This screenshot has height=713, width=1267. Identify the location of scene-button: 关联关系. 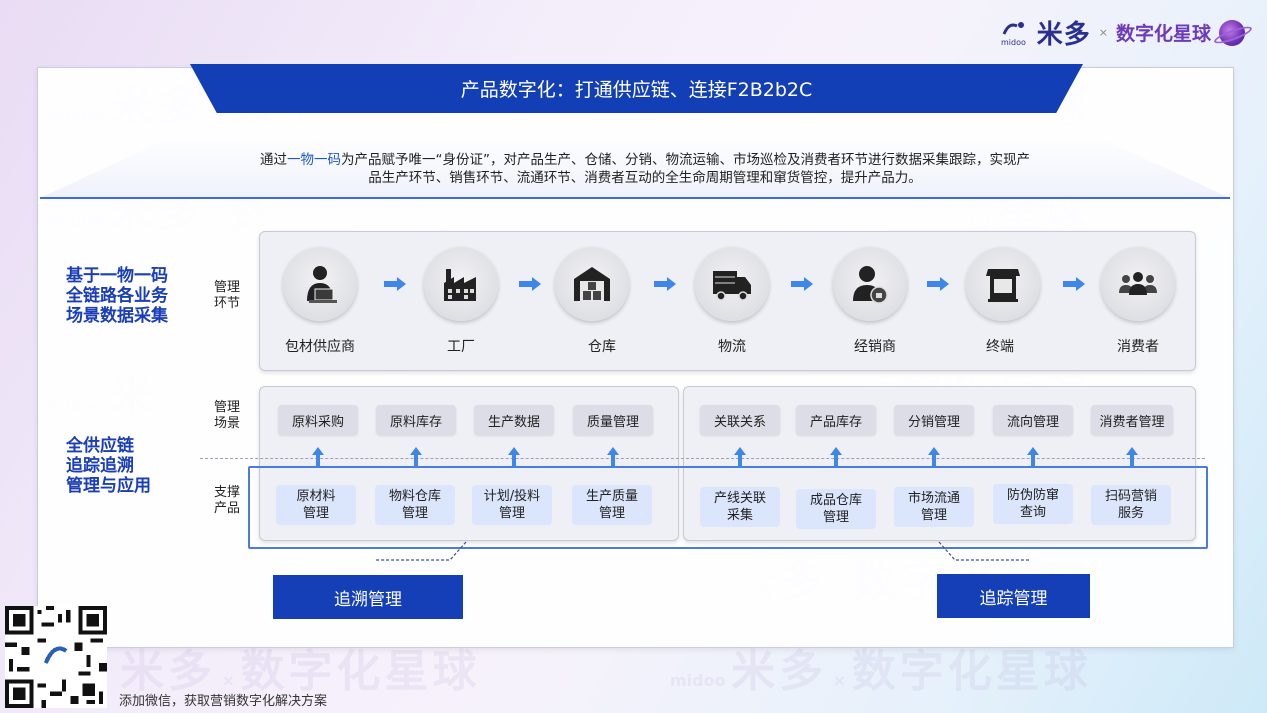
(740, 420).